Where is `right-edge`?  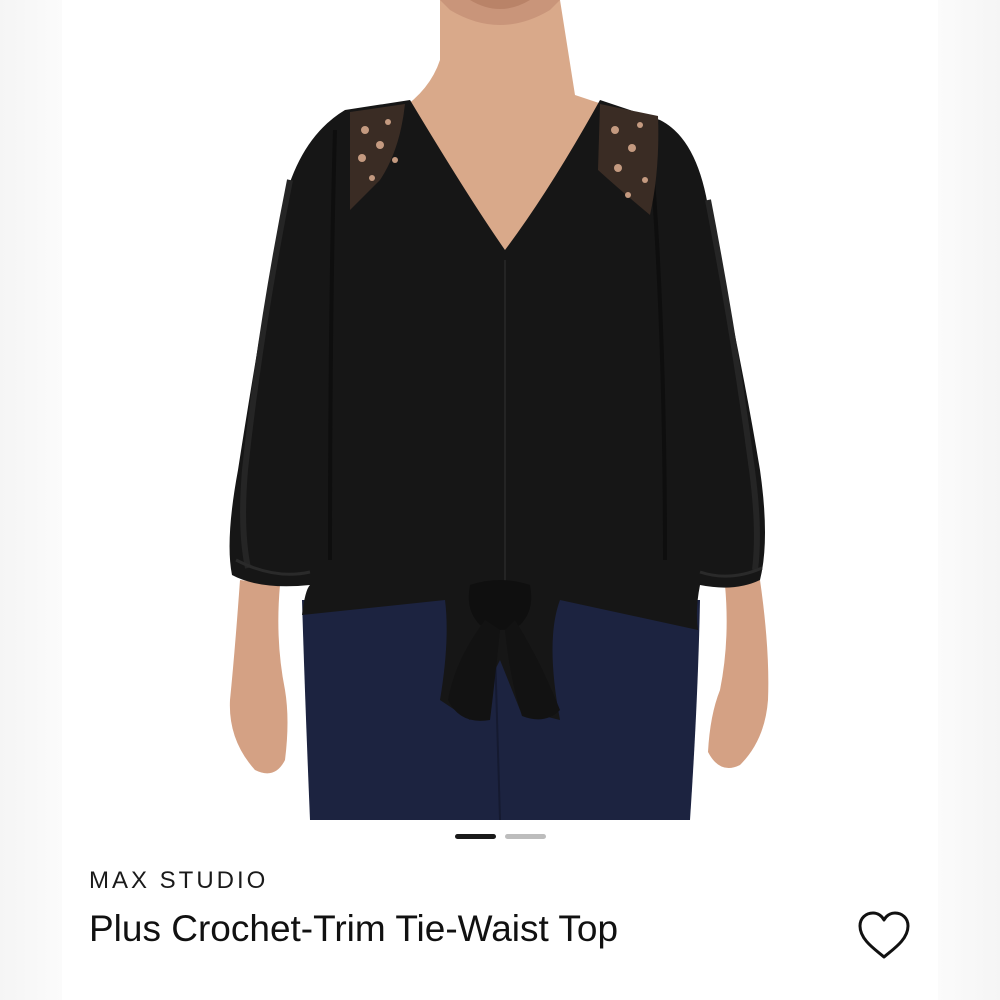 right-edge is located at coordinates (969, 500).